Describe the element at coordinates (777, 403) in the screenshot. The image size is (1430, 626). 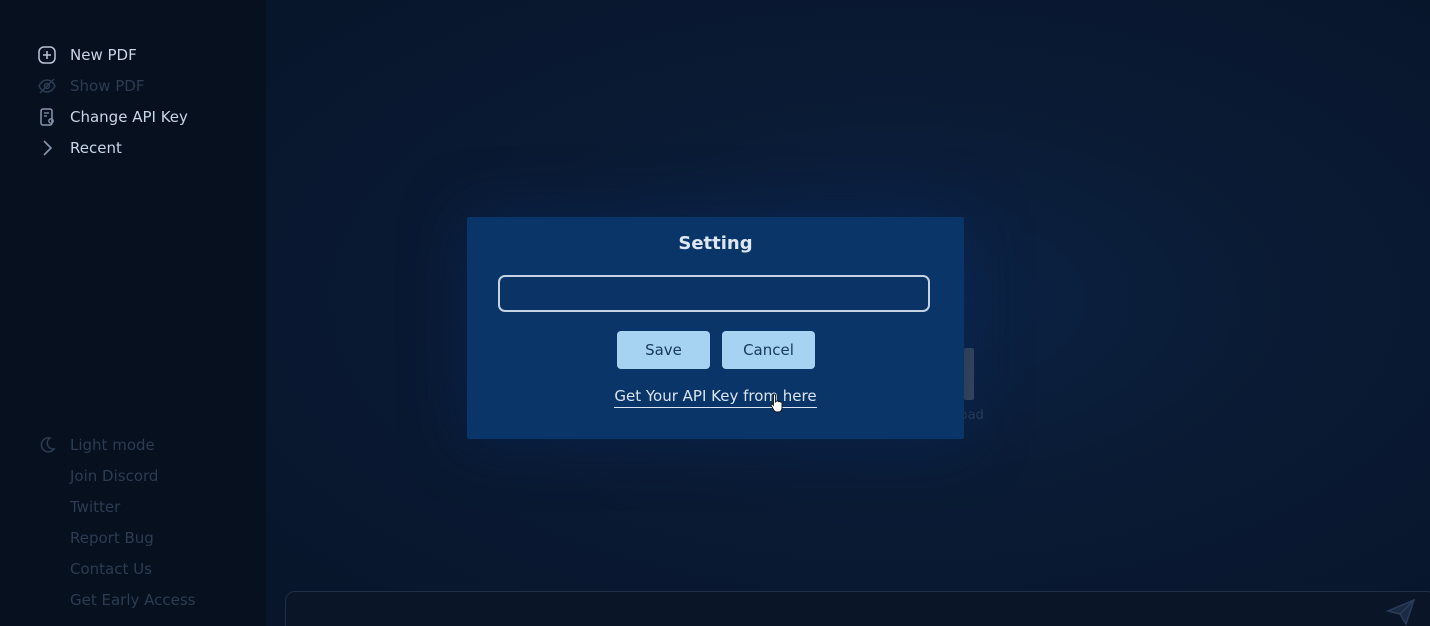
I see `hand-cursor-icon` at that location.